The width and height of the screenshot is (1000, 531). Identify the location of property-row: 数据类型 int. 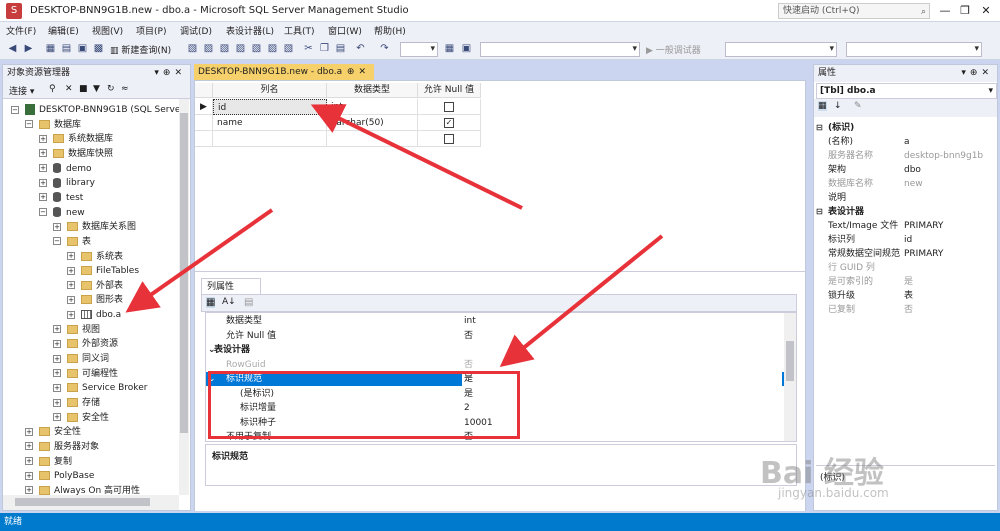
(495, 321).